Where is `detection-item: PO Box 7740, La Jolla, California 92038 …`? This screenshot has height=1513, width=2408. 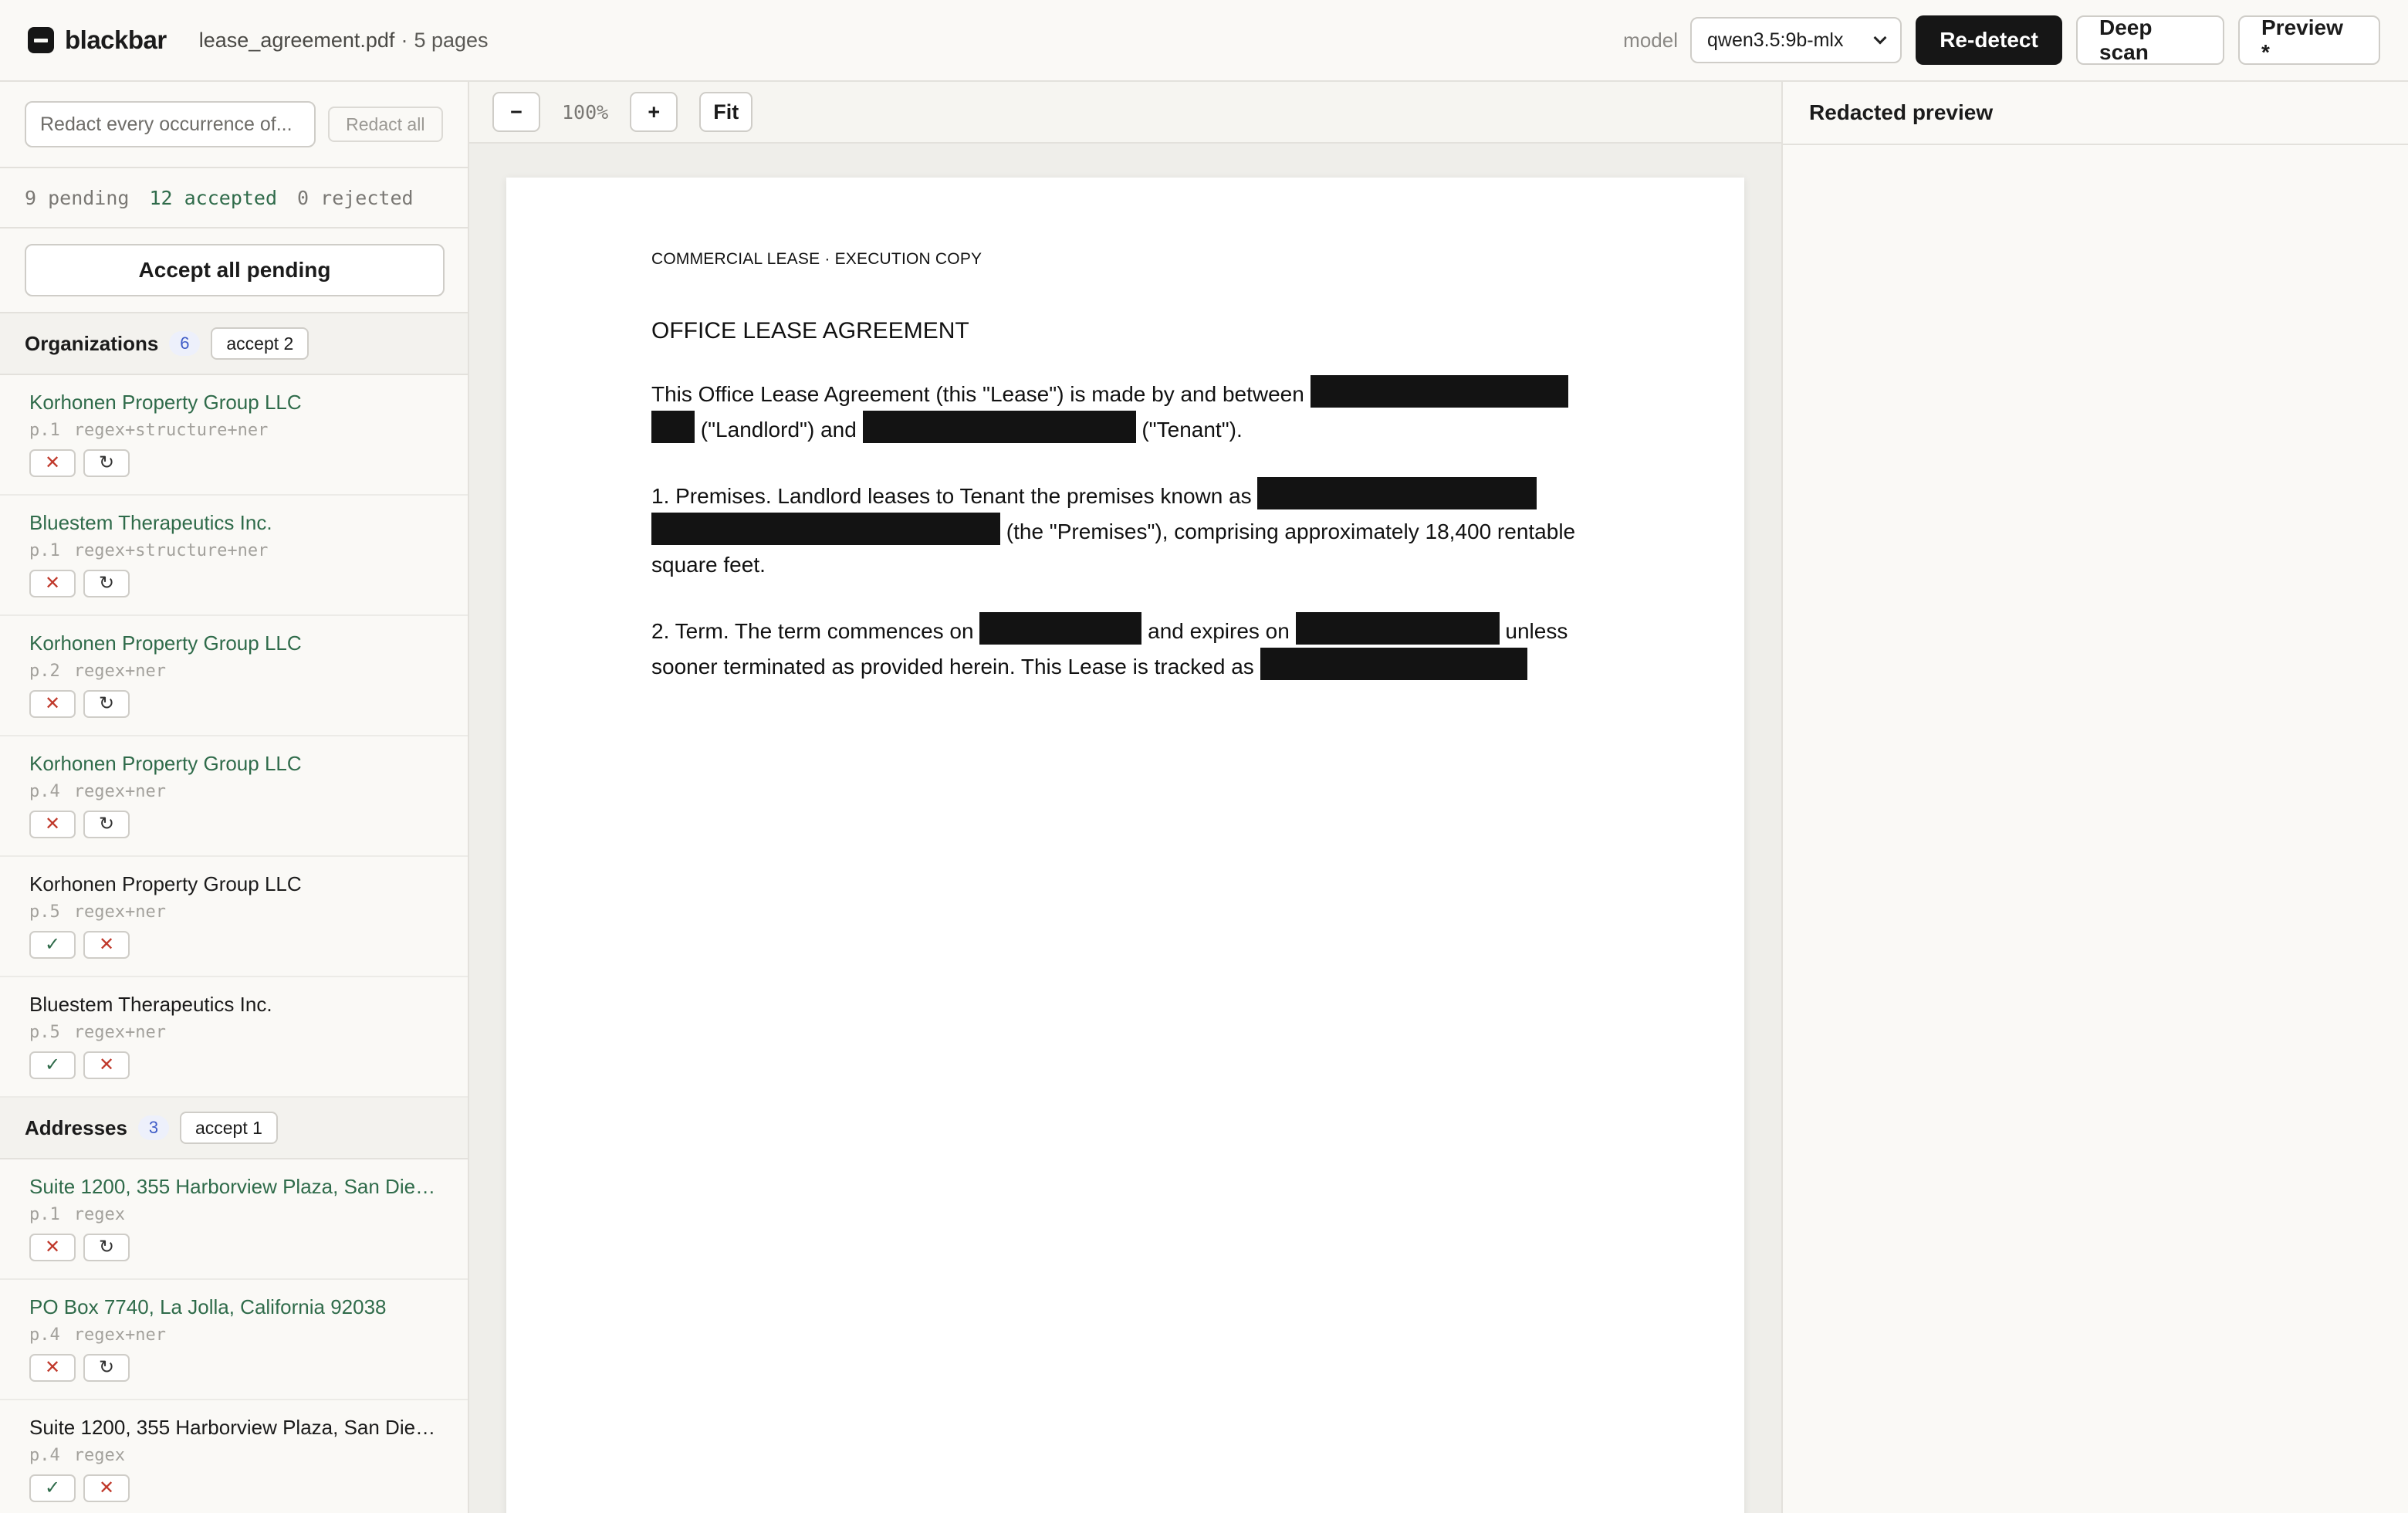
detection-item: PO Box 7740, La Jolla, California 92038 … is located at coordinates (234, 1340).